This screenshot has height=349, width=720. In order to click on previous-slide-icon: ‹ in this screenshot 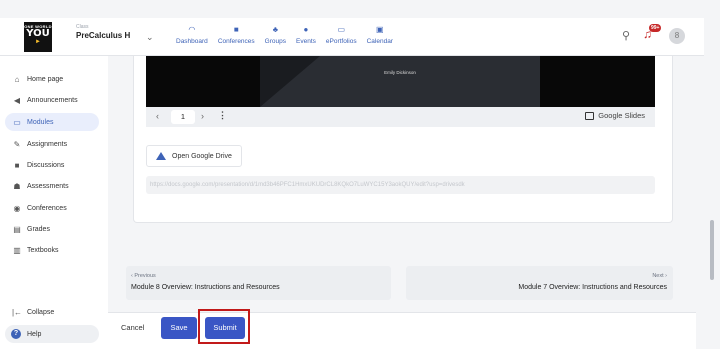, I will do `click(157, 116)`.